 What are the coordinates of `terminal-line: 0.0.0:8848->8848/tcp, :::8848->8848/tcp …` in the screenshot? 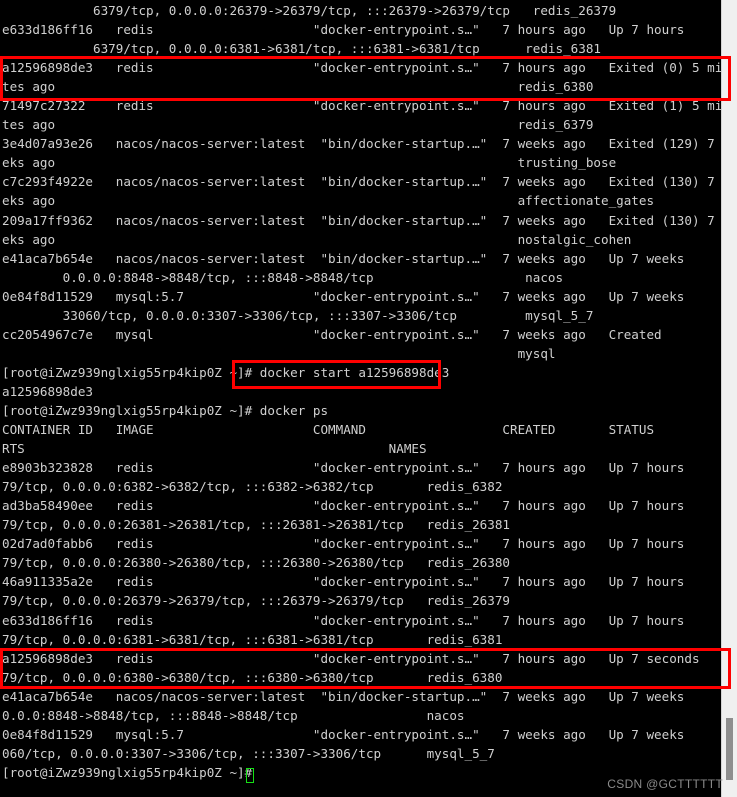 It's located at (233, 715).